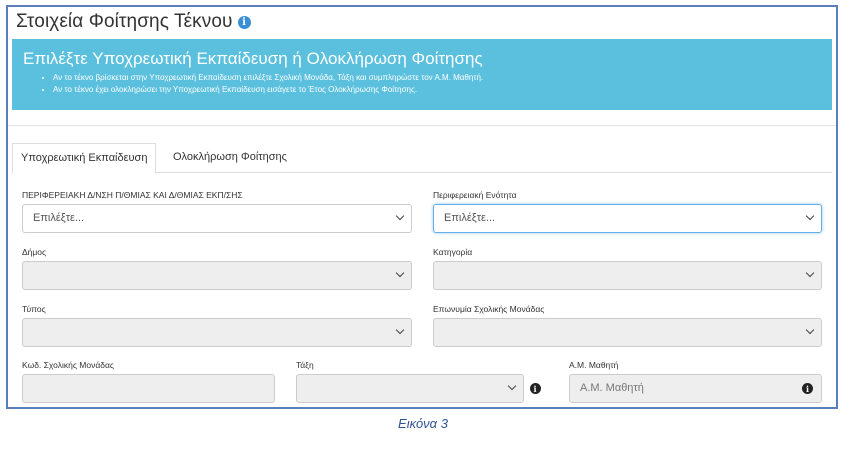  I want to click on taxi-info-addon: i, so click(535, 388).